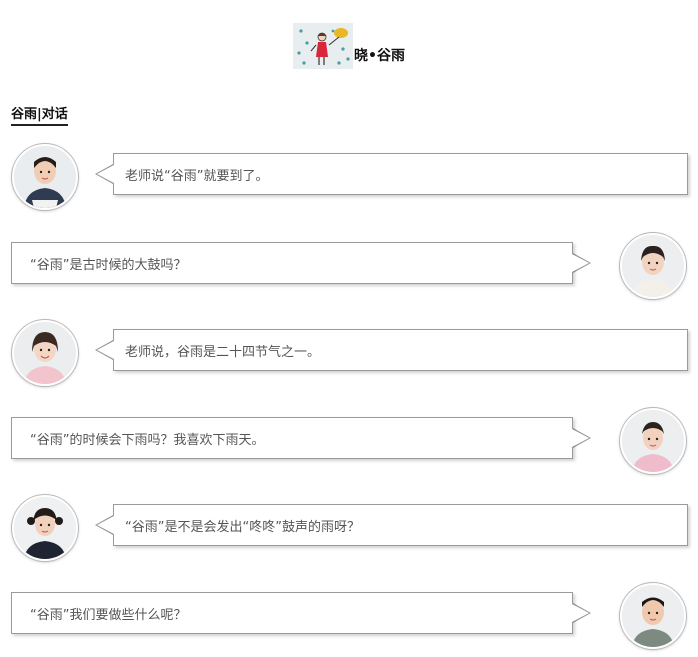  Describe the element at coordinates (400, 525) in the screenshot. I see `speech-bubble: “谷雨”是不是会发出“咚咚”鼓声的雨呀？` at that location.